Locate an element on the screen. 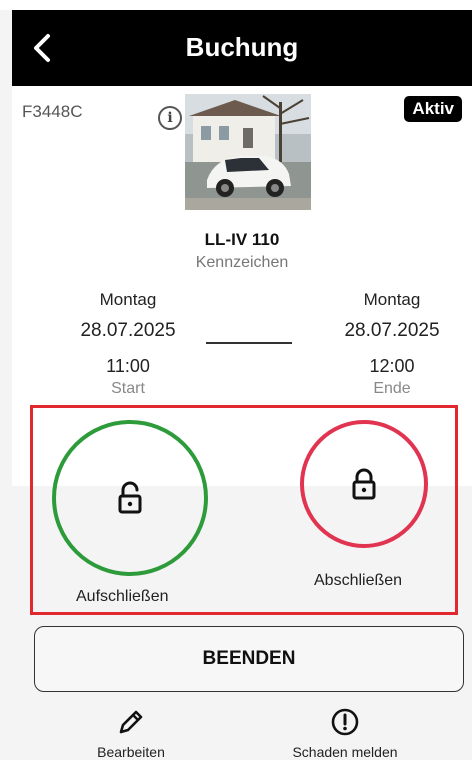  report-damage-label: Schaden melden is located at coordinates (345, 752).